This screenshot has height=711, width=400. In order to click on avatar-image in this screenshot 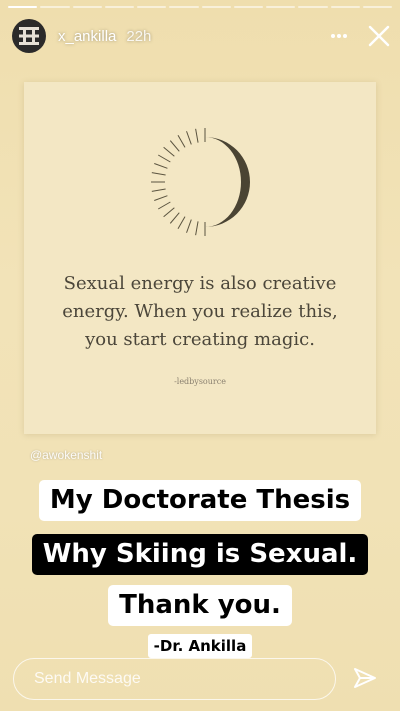, I will do `click(29, 36)`.